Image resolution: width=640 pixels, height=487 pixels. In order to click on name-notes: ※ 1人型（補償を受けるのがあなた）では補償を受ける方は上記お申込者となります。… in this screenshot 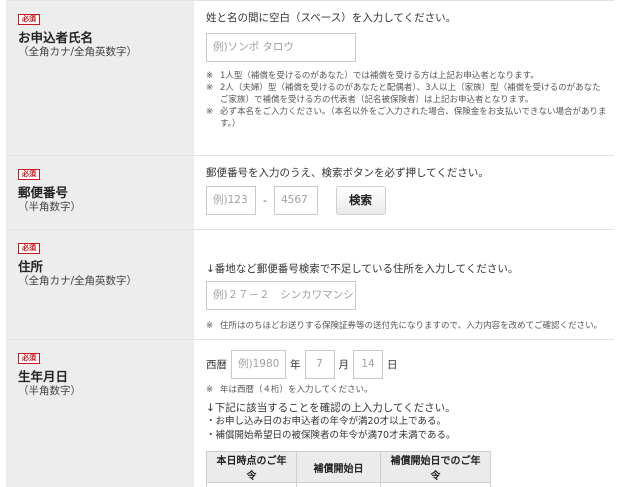, I will do `click(410, 100)`.